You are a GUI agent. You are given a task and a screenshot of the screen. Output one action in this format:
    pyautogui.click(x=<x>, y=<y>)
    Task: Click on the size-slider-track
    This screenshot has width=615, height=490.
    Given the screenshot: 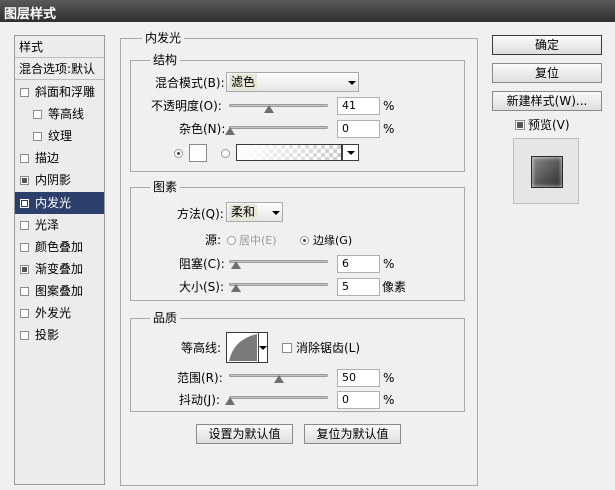 What is the action you would take?
    pyautogui.click(x=278, y=284)
    